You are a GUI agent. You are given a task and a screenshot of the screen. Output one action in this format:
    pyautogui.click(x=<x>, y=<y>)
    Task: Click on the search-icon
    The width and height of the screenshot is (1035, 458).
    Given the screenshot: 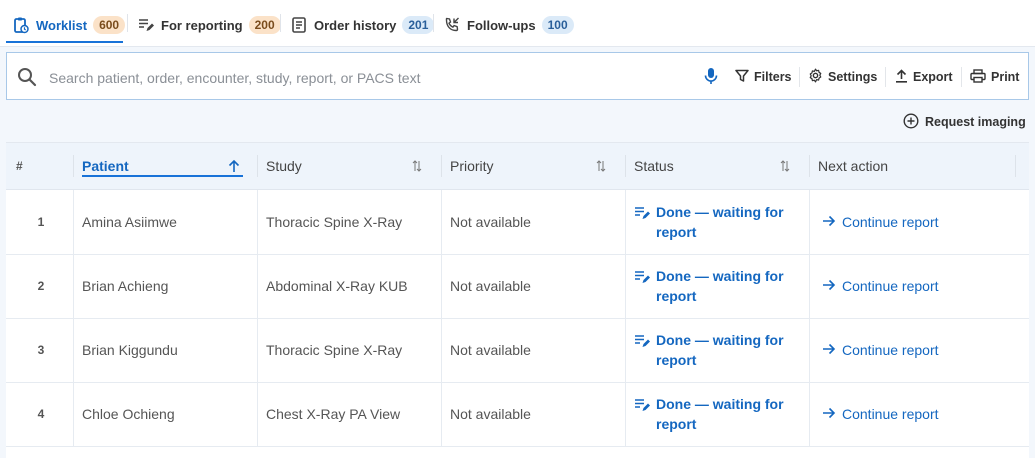 What is the action you would take?
    pyautogui.click(x=27, y=77)
    